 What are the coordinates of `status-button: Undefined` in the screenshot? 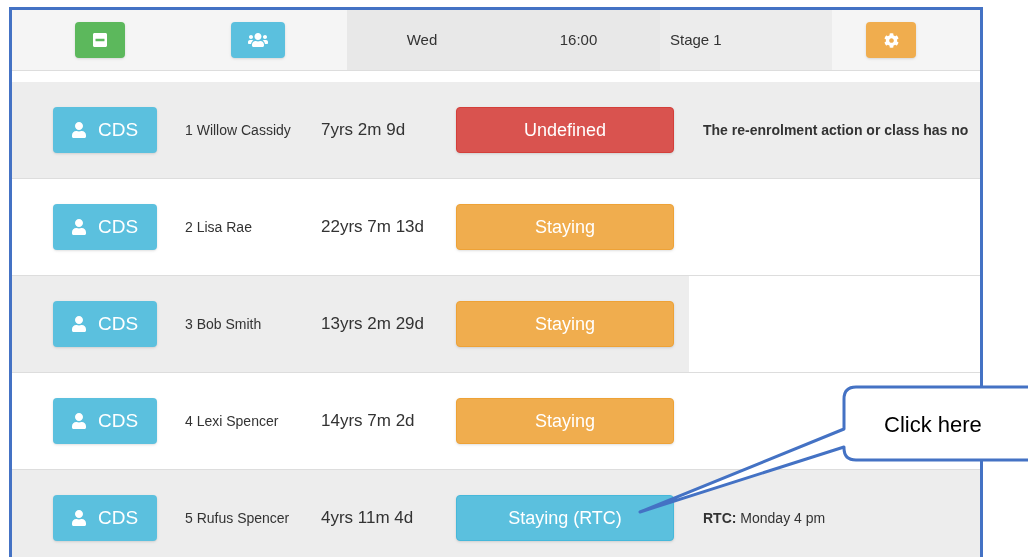 It's located at (565, 130).